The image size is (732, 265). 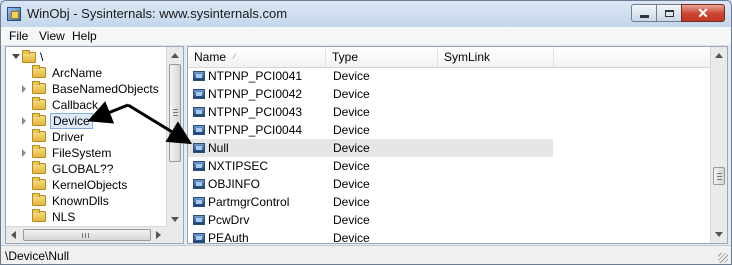 What do you see at coordinates (18, 36) in the screenshot?
I see `menu-file: File` at bounding box center [18, 36].